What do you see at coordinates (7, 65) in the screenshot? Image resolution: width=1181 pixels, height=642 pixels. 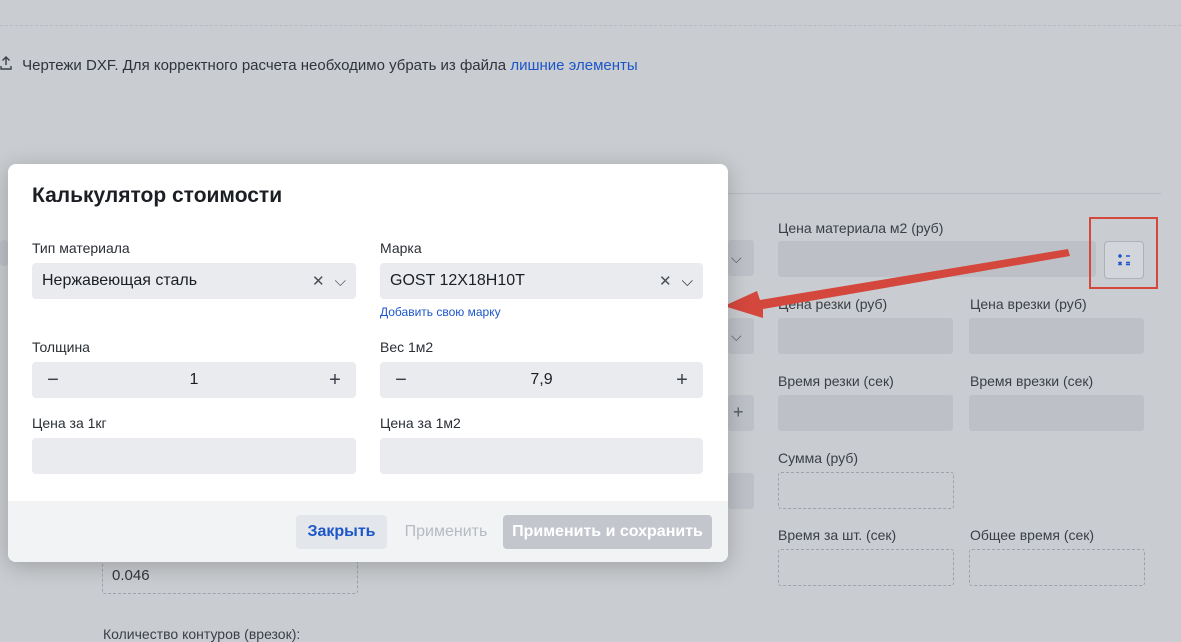 I see `upload-icon` at bounding box center [7, 65].